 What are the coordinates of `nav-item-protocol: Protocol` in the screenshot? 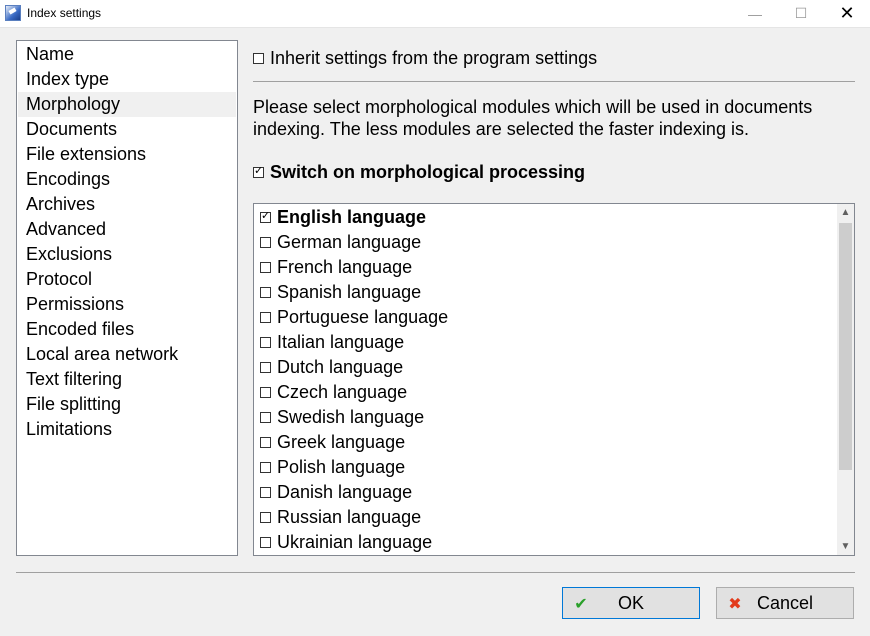 It's located at (127, 279).